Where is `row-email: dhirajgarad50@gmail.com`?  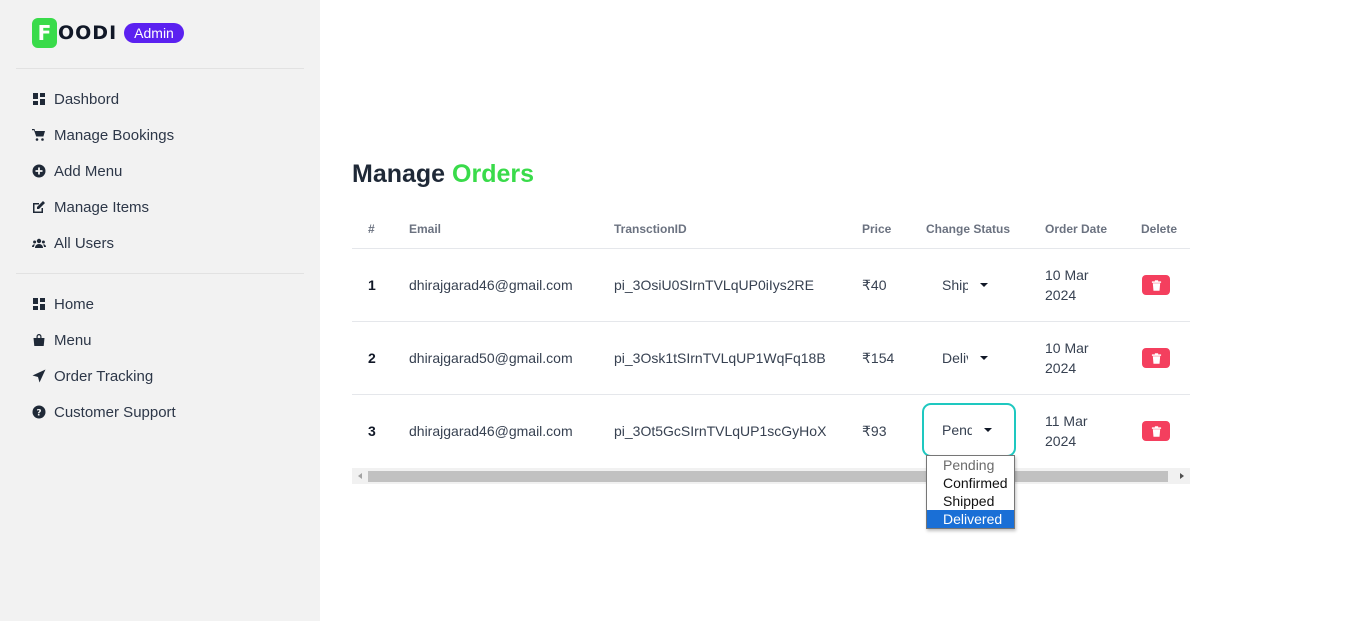
row-email: dhirajgarad50@gmail.com is located at coordinates (491, 358).